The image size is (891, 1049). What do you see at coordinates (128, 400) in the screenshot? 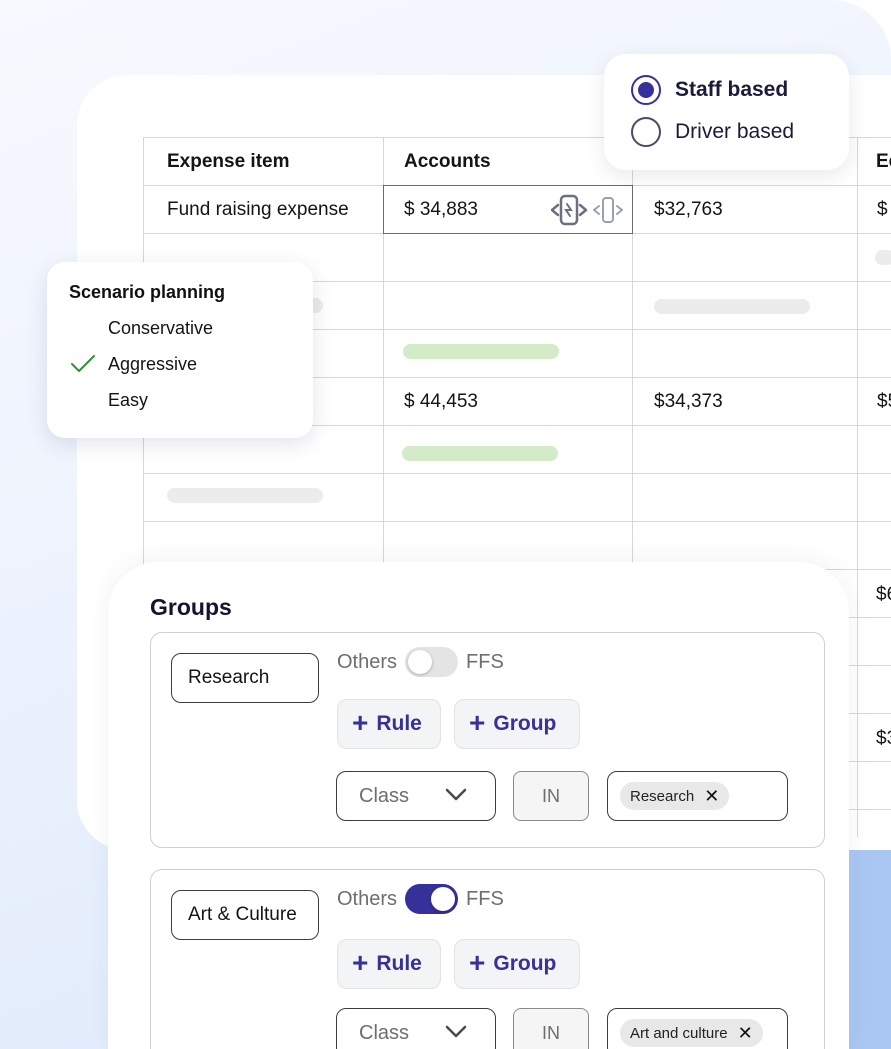
I see `menu-item-easy: Easy` at bounding box center [128, 400].